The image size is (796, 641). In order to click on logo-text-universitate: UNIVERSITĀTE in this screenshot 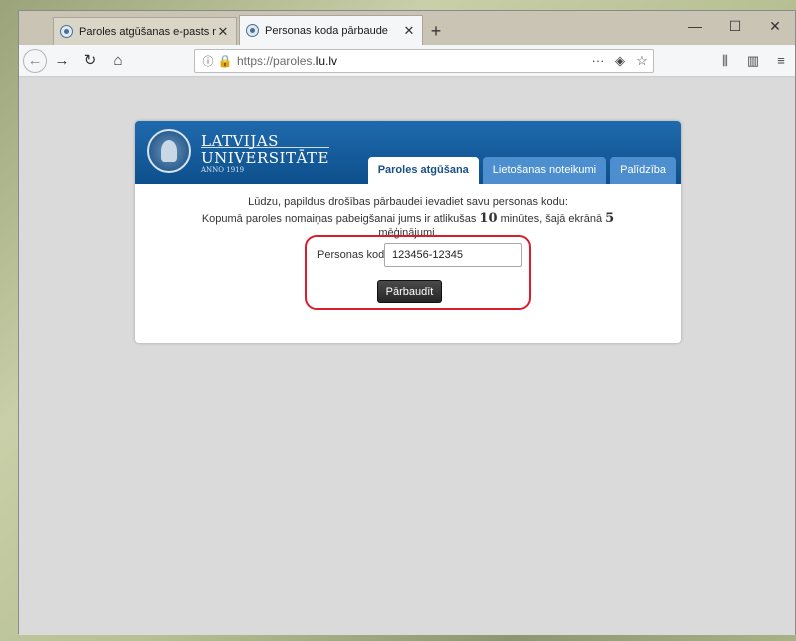, I will do `click(265, 157)`.